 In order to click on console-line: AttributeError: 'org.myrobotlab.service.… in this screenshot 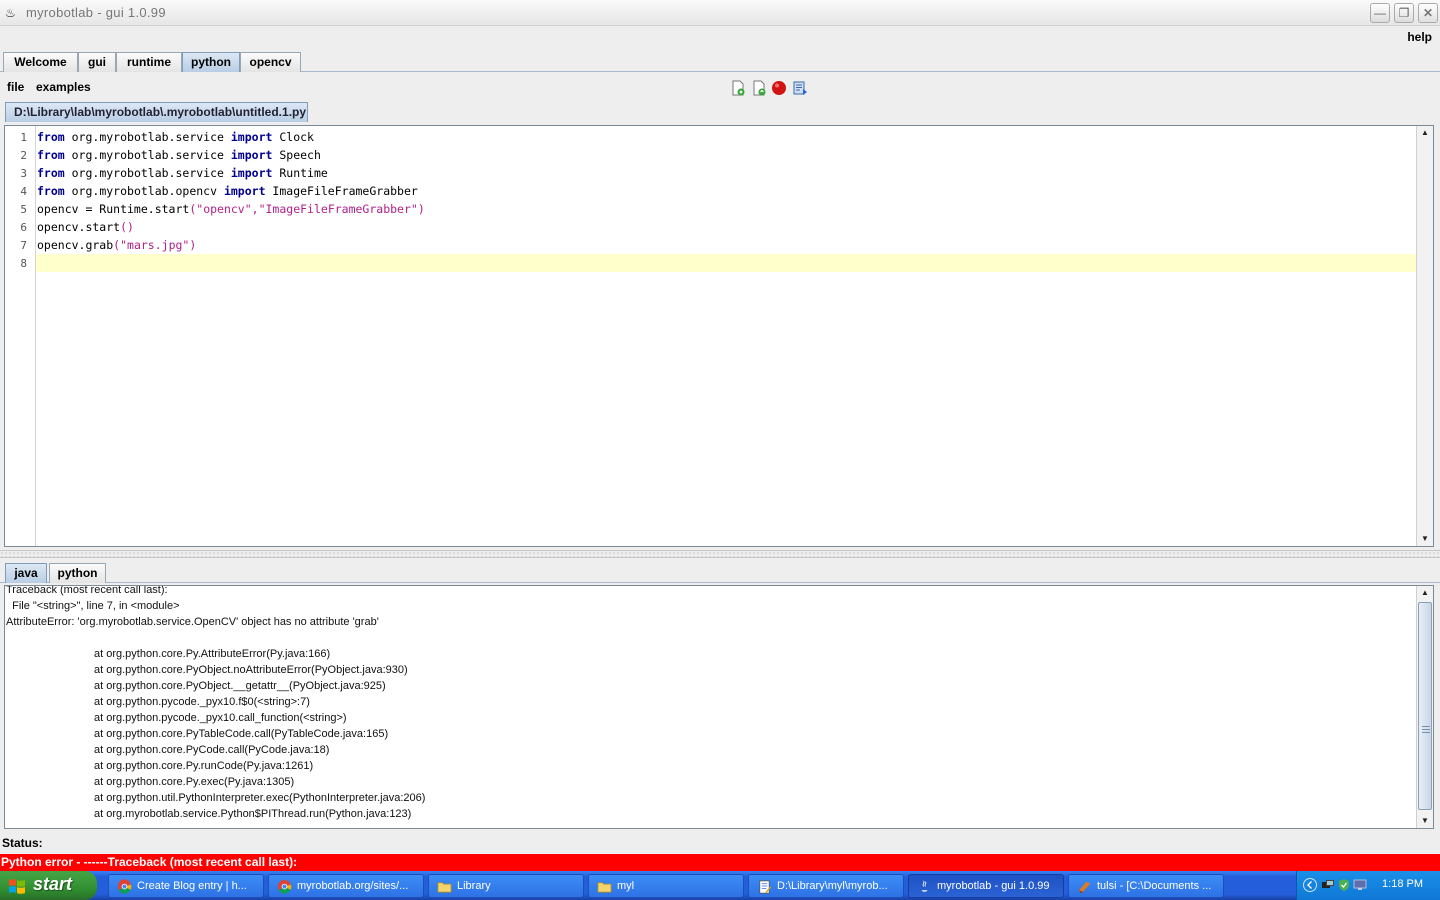, I will do `click(192, 622)`.